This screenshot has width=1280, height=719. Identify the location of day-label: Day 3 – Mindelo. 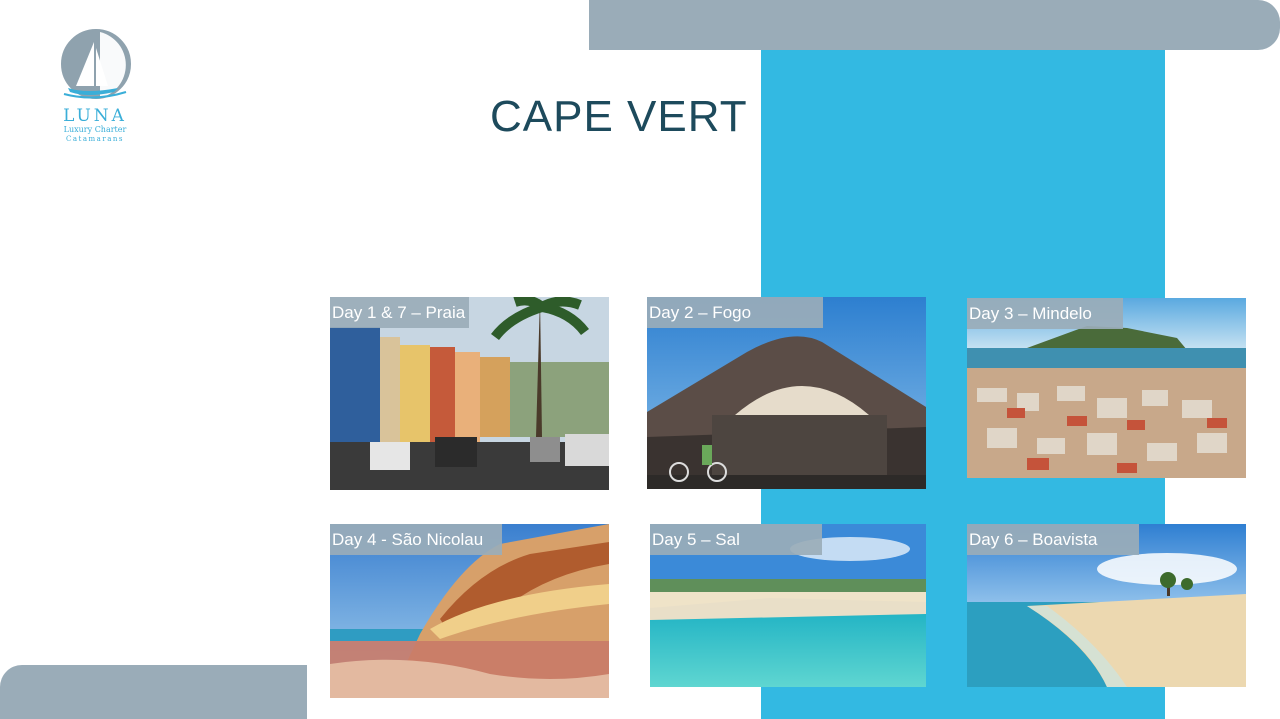
(1045, 313).